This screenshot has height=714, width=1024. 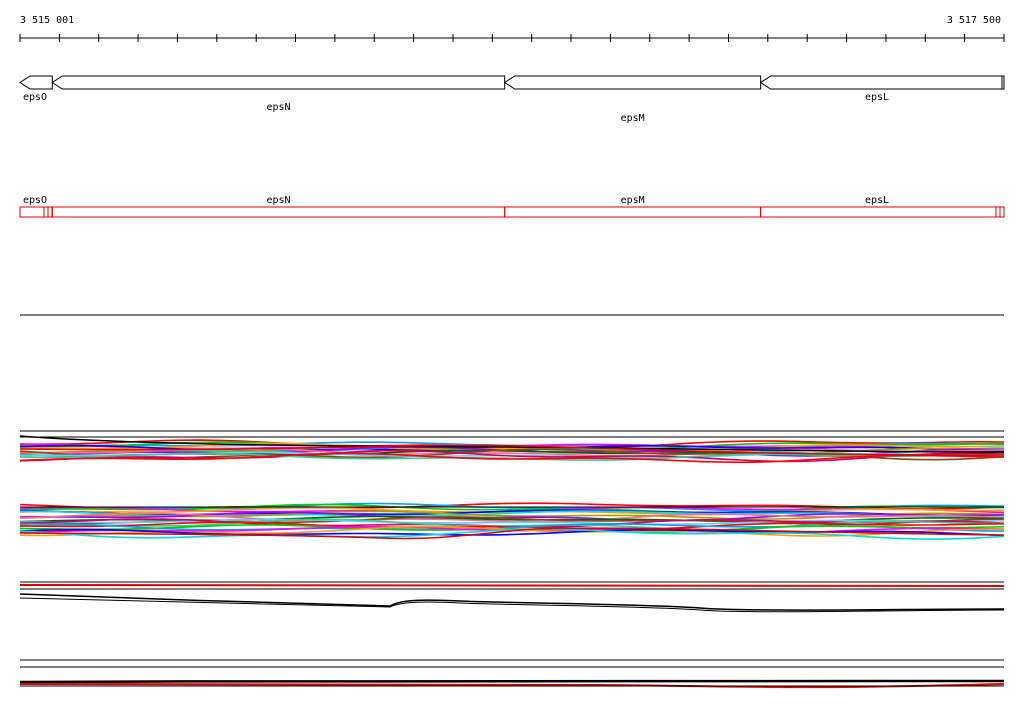 What do you see at coordinates (36, 212) in the screenshot?
I see `feature-box-epso` at bounding box center [36, 212].